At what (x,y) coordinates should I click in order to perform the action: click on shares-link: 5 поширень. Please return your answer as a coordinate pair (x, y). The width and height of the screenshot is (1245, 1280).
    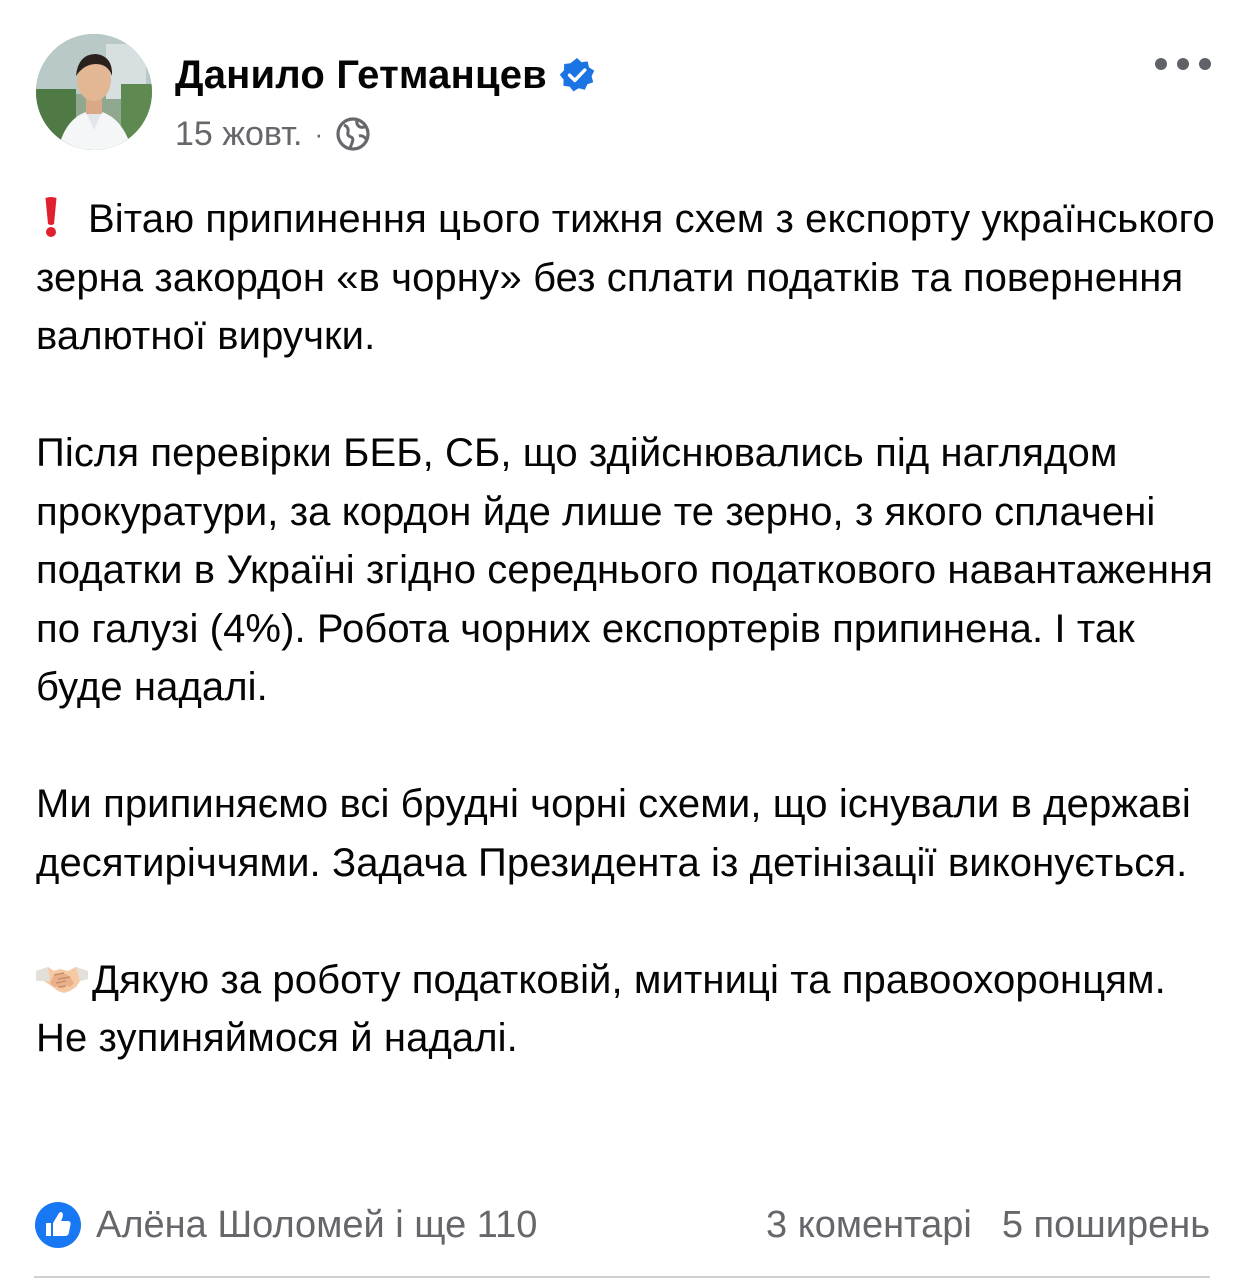
    Looking at the image, I should click on (1106, 1225).